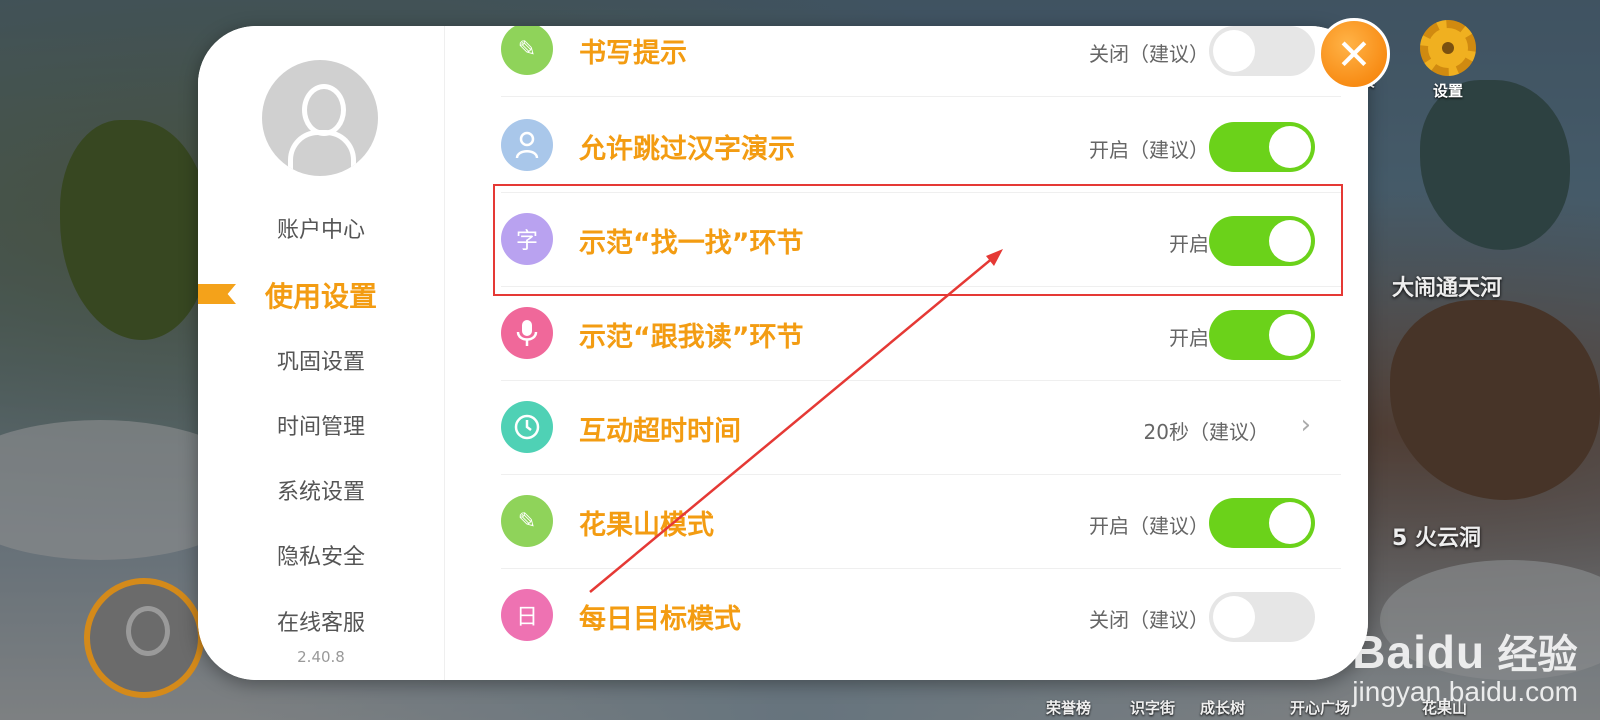 The image size is (1600, 720). Describe the element at coordinates (321, 228) in the screenshot. I see `sidebar-item-account: 账户中心` at that location.